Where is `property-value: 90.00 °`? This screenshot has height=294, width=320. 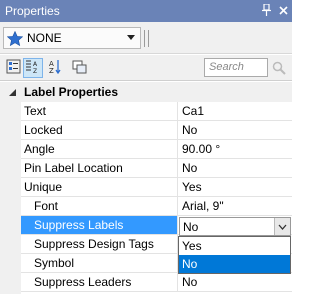
property-value: 90.00 ° is located at coordinates (235, 149).